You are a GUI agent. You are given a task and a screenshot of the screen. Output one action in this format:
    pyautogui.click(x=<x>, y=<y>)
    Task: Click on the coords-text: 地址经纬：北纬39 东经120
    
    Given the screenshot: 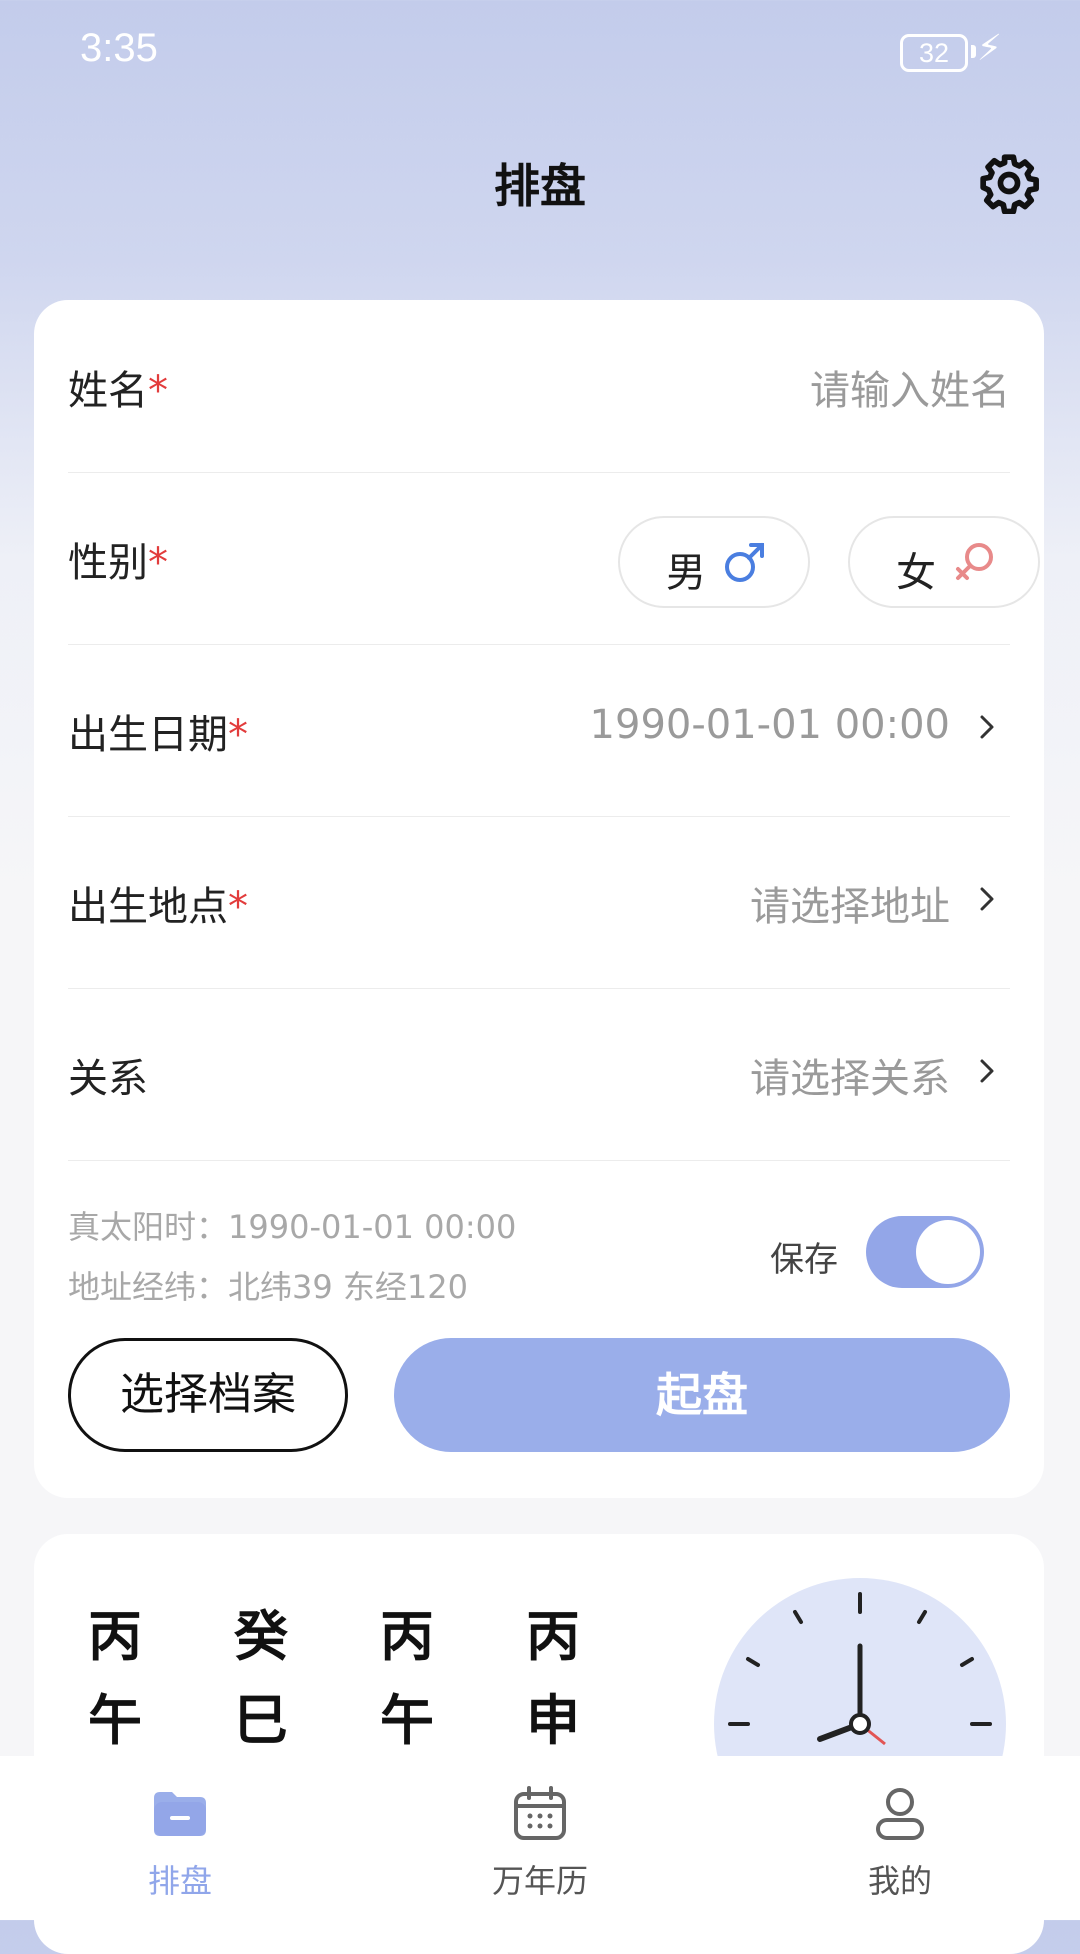 What is the action you would take?
    pyautogui.click(x=268, y=1287)
    